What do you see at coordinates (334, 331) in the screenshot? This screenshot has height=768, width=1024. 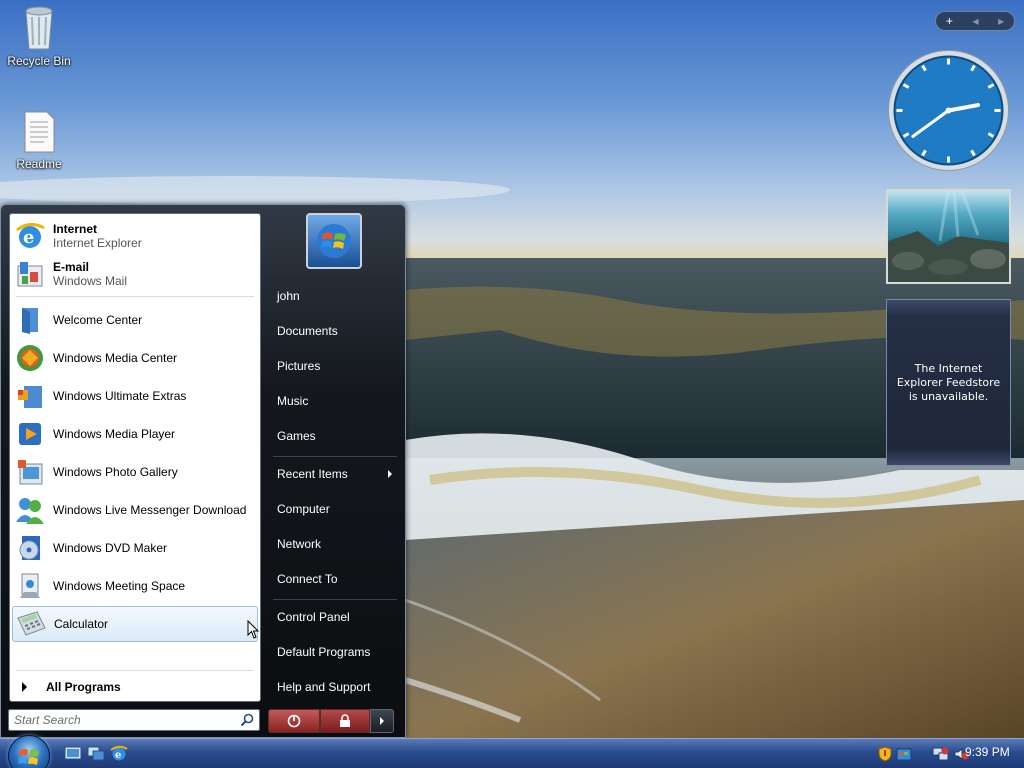 I see `link-documents: Documents` at bounding box center [334, 331].